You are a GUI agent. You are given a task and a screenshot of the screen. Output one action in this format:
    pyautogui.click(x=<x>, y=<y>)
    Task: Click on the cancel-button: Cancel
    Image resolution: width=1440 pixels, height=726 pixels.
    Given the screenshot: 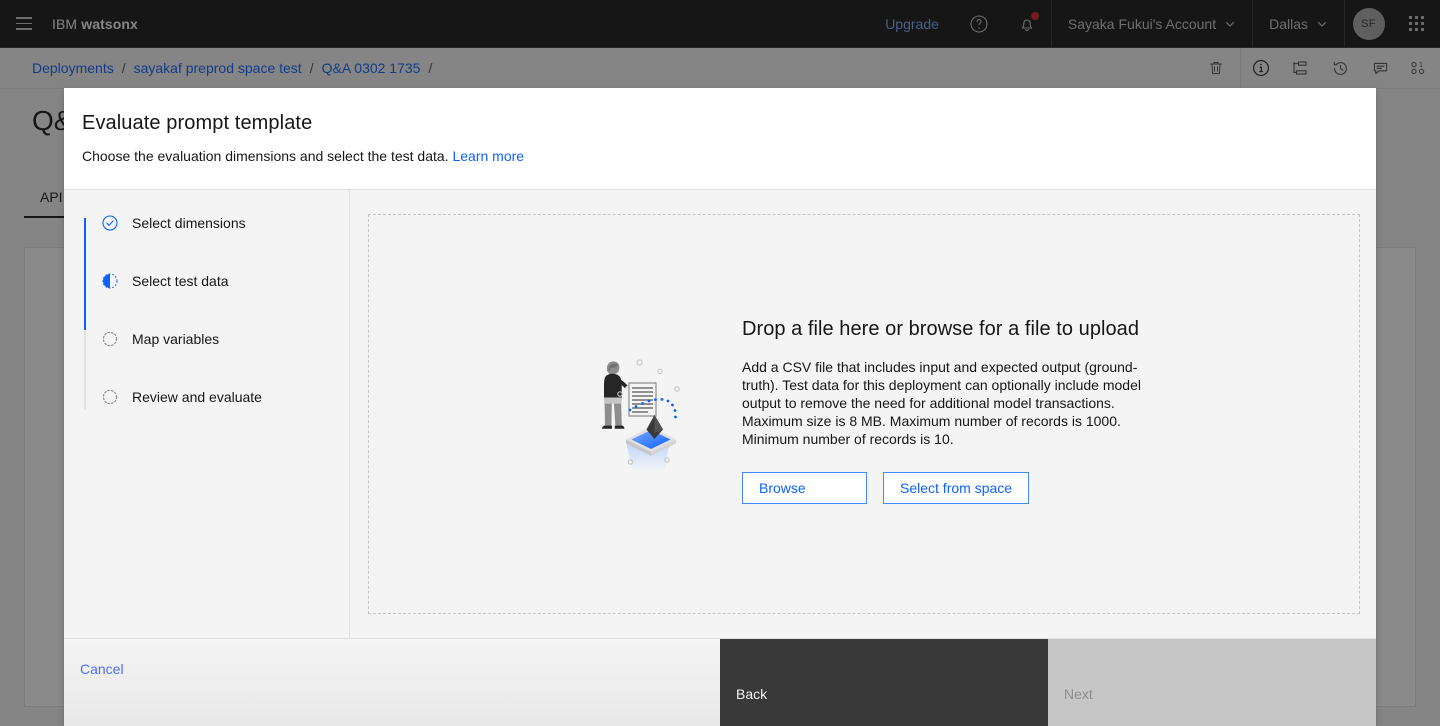 What is the action you would take?
    pyautogui.click(x=102, y=669)
    